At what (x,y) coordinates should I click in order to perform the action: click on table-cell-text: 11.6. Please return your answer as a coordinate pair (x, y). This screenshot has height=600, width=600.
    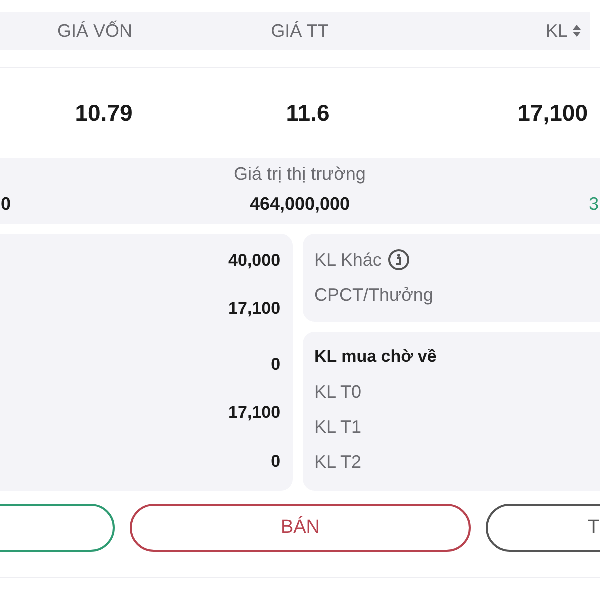
    Looking at the image, I should click on (308, 113).